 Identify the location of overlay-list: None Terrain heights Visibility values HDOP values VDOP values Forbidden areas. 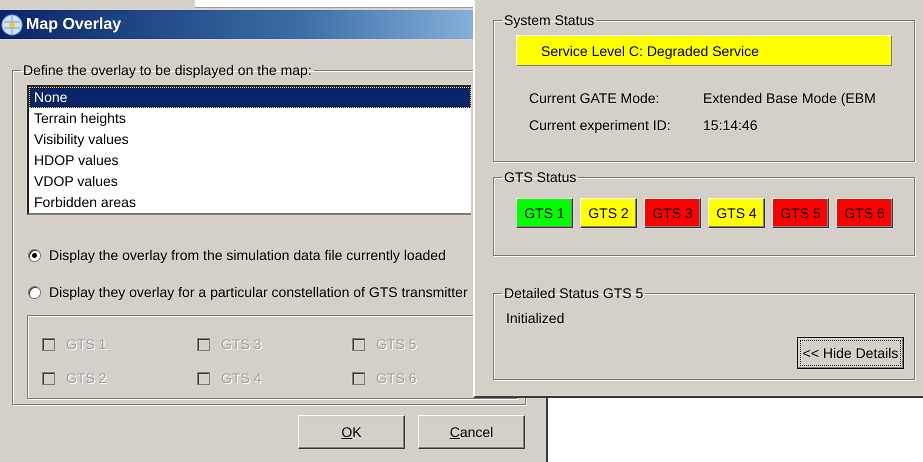
(249, 150).